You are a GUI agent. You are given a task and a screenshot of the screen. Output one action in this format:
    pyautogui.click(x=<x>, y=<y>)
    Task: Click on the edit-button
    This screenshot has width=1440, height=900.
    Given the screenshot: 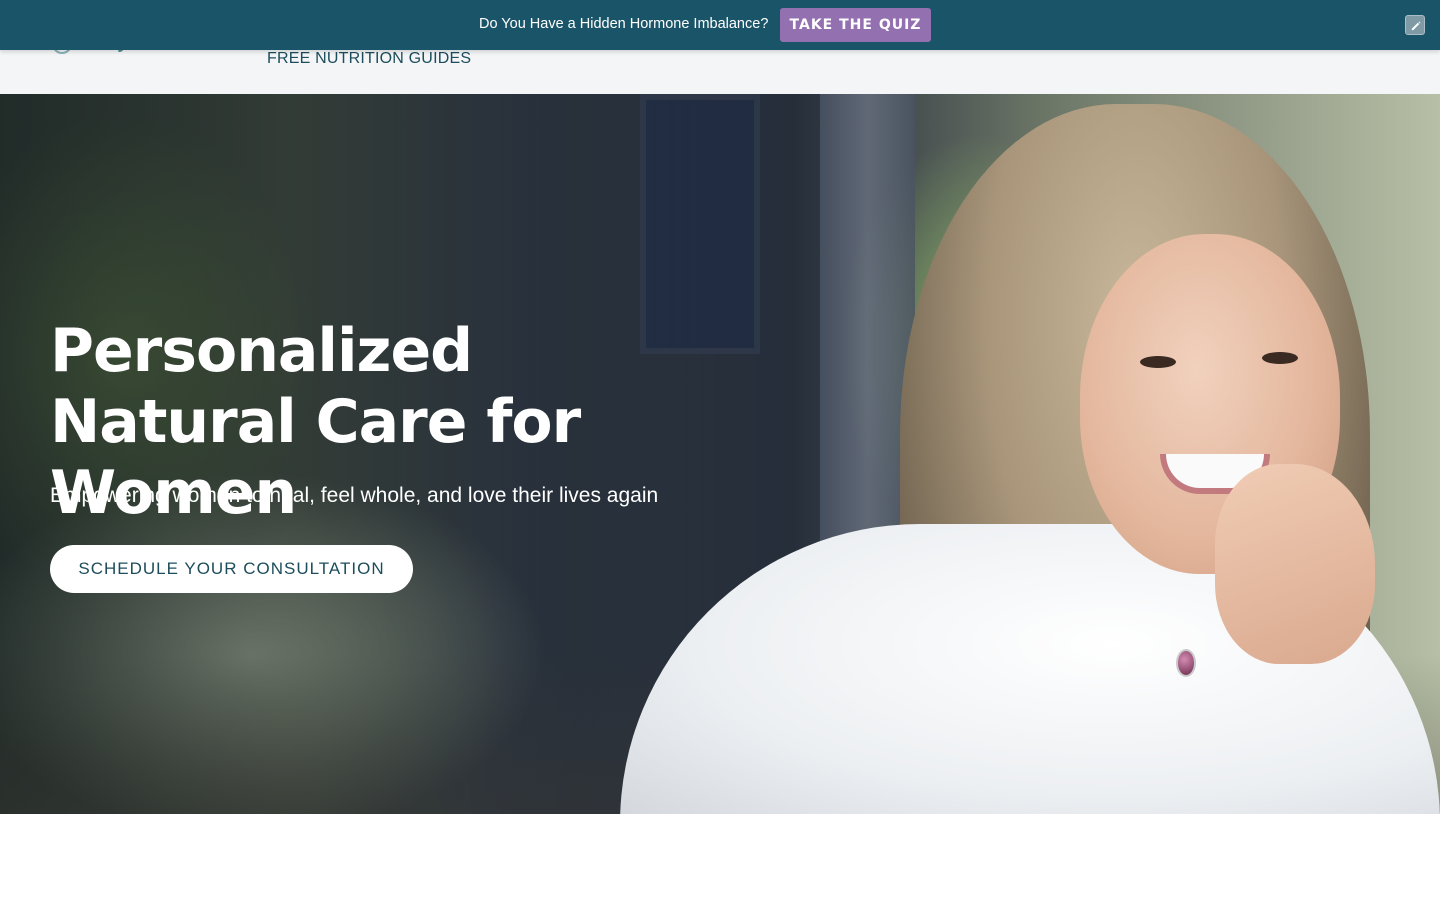 What is the action you would take?
    pyautogui.click(x=1415, y=25)
    